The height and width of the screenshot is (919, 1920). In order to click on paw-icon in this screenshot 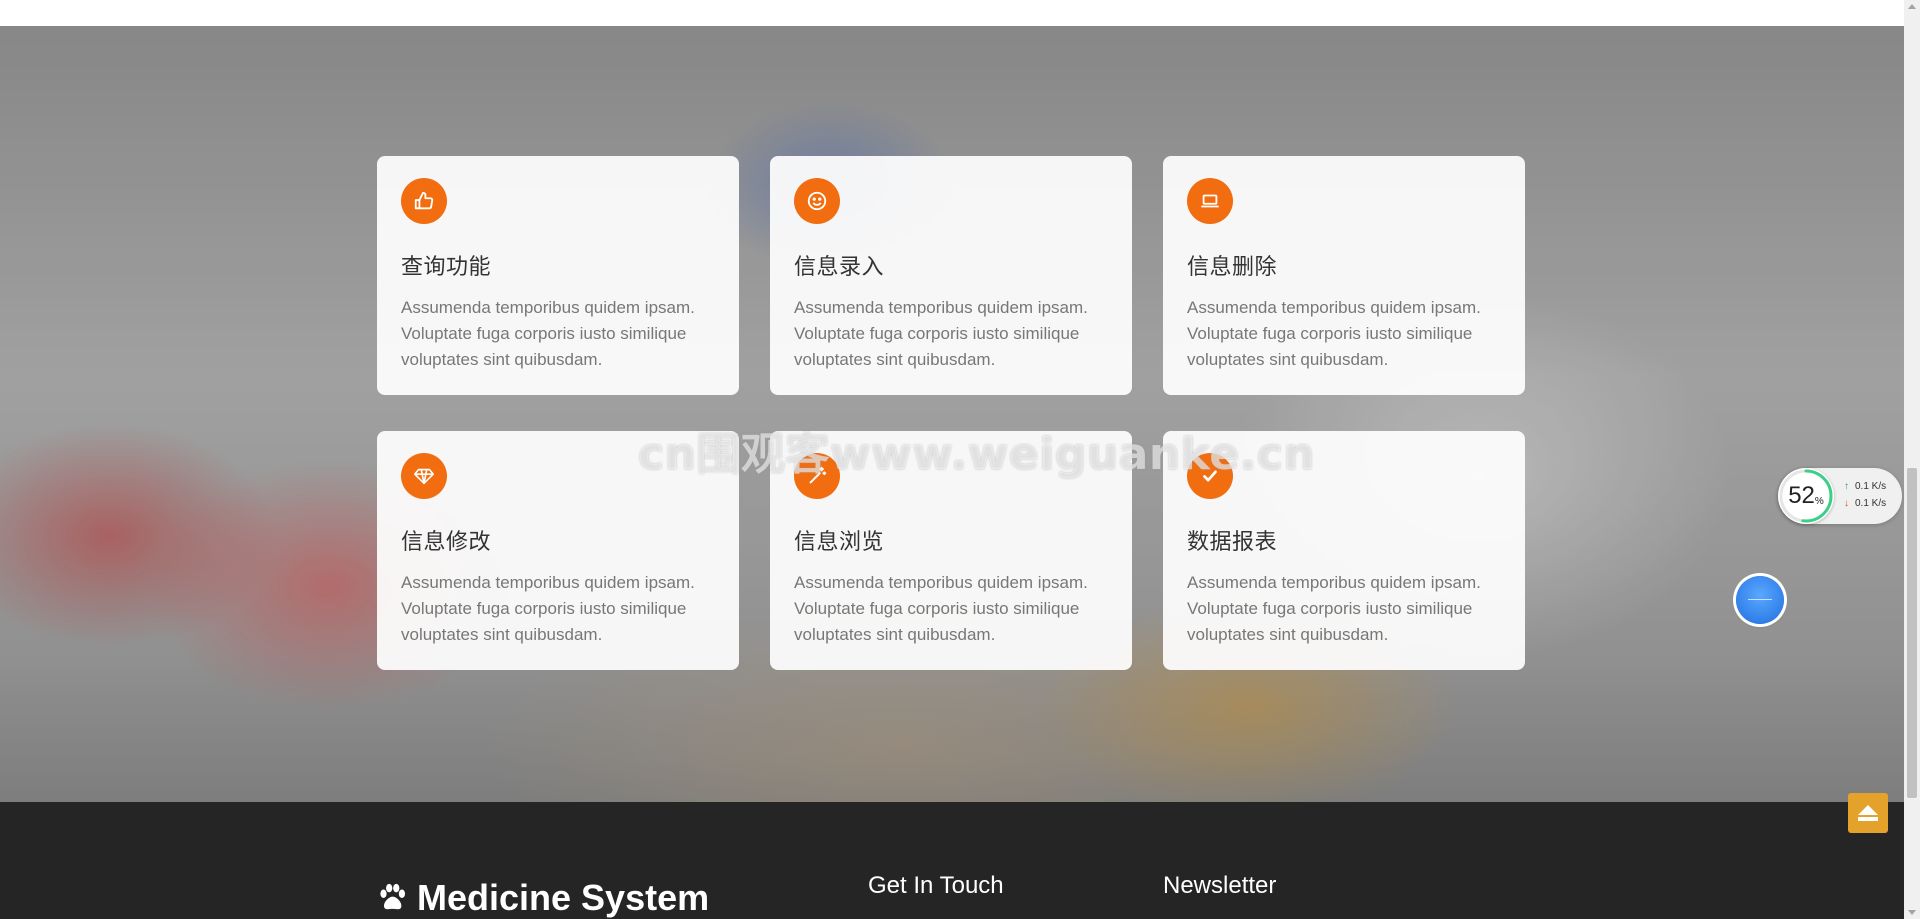, I will do `click(393, 896)`.